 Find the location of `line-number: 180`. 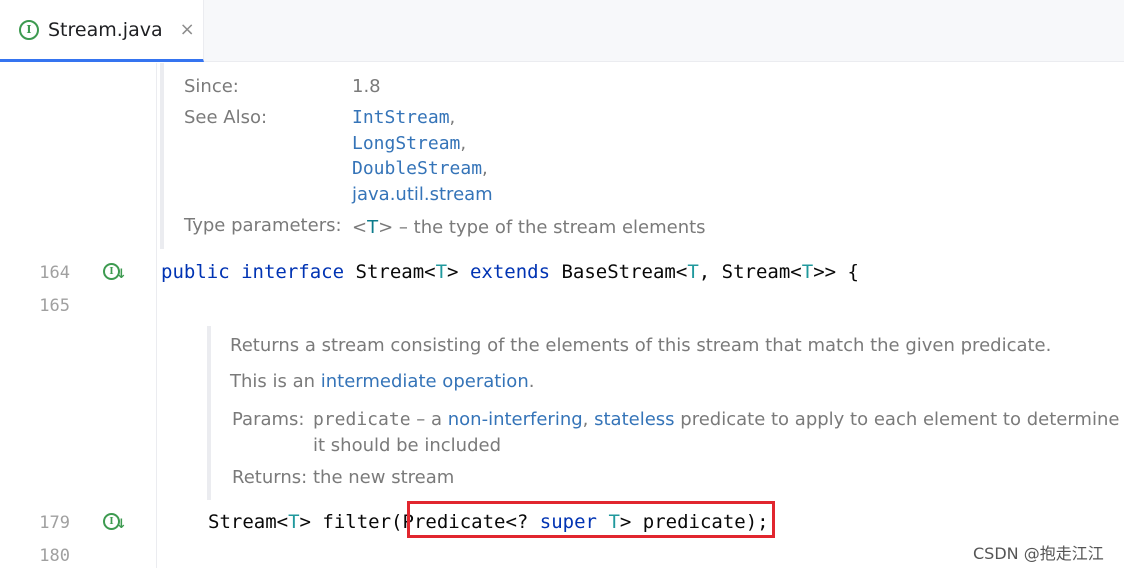

line-number: 180 is located at coordinates (54, 556).